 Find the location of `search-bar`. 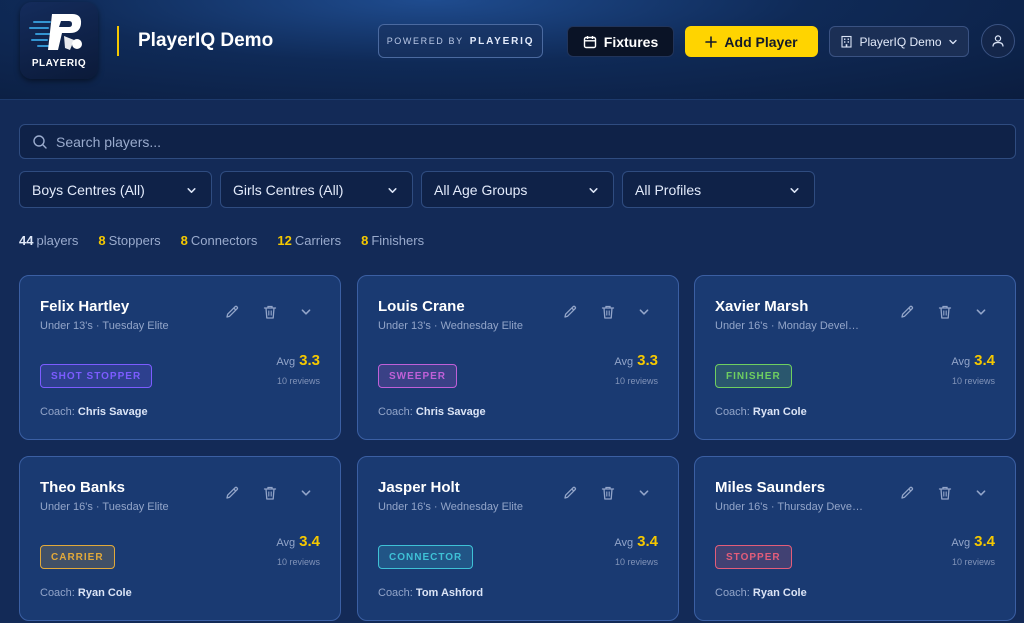

search-bar is located at coordinates (517, 141).